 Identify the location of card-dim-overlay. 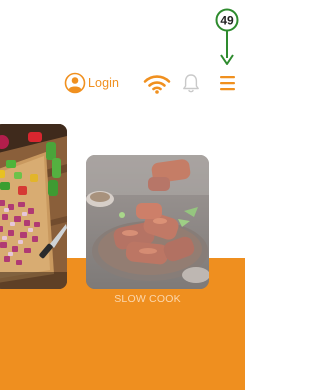
(147, 222).